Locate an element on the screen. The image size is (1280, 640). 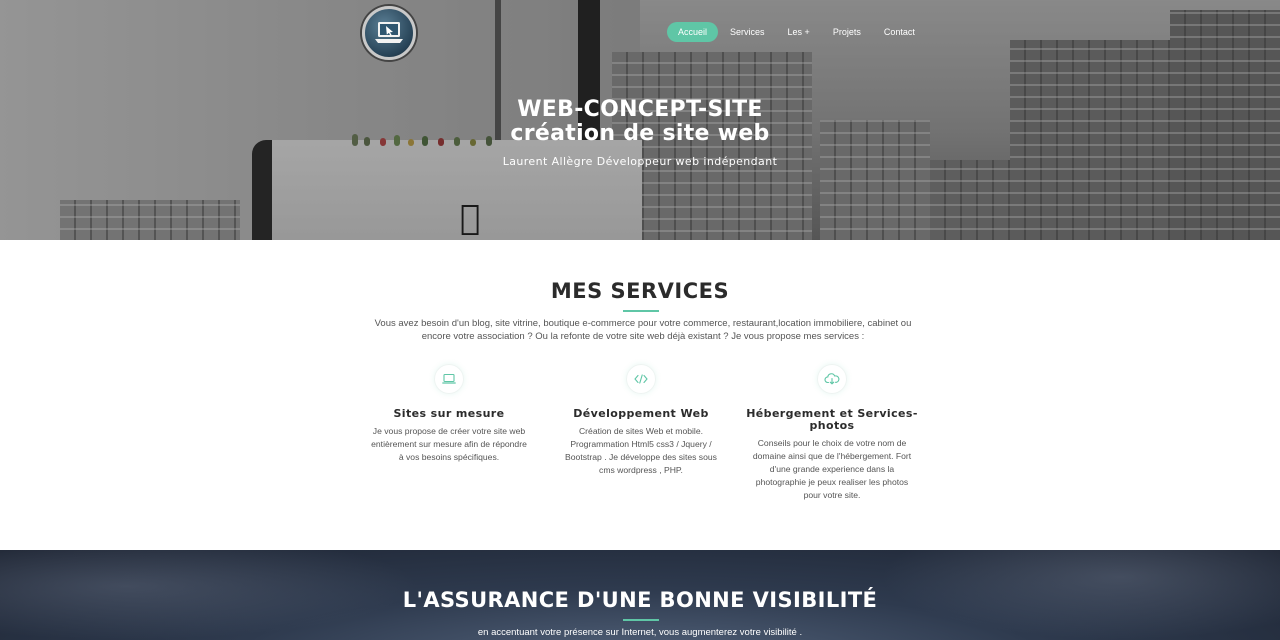
nav-item-contact: Contact is located at coordinates (899, 32).